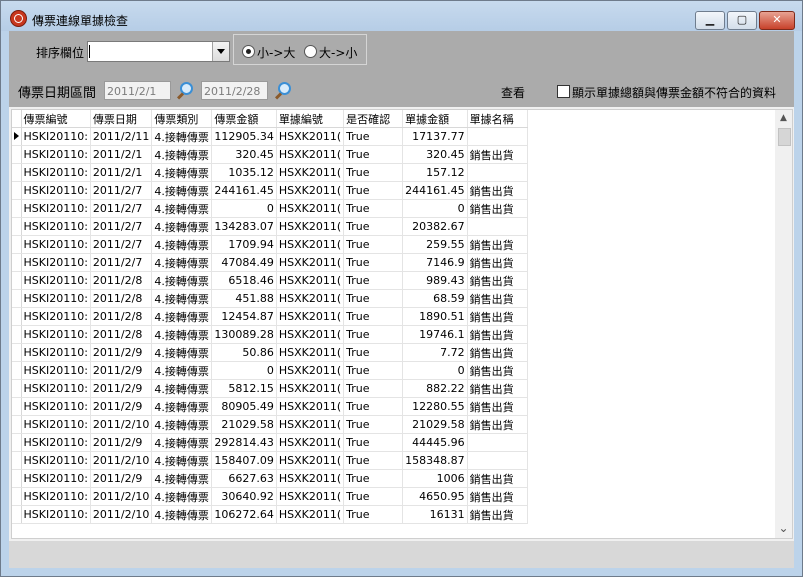 Image resolution: width=803 pixels, height=577 pixels. Describe the element at coordinates (435, 442) in the screenshot. I see `table-cell: 44445.96` at that location.